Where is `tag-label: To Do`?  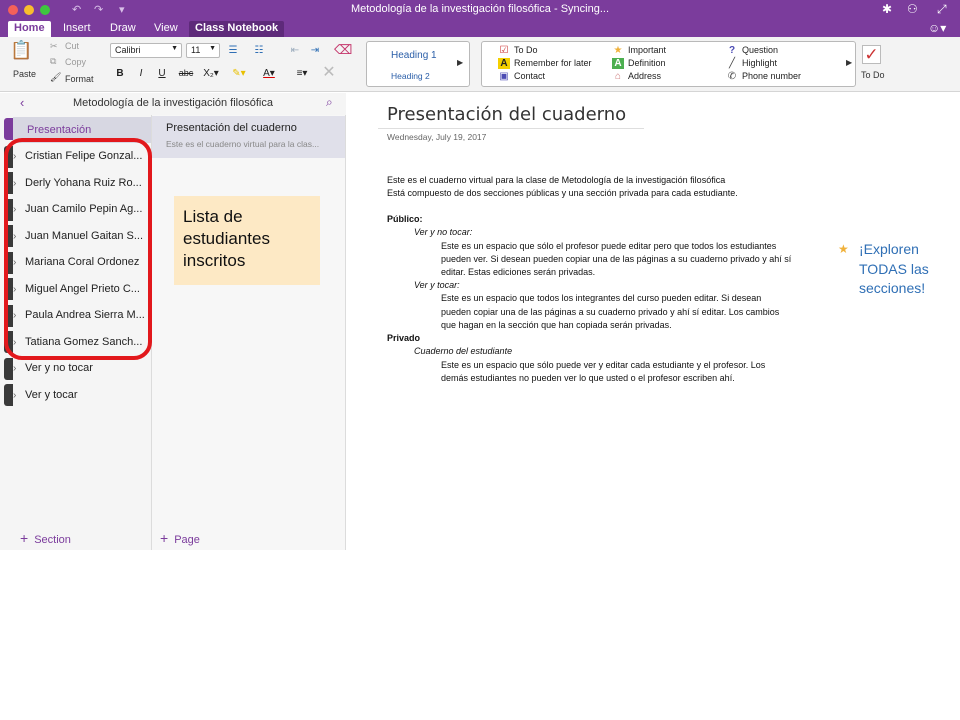 tag-label: To Do is located at coordinates (526, 50).